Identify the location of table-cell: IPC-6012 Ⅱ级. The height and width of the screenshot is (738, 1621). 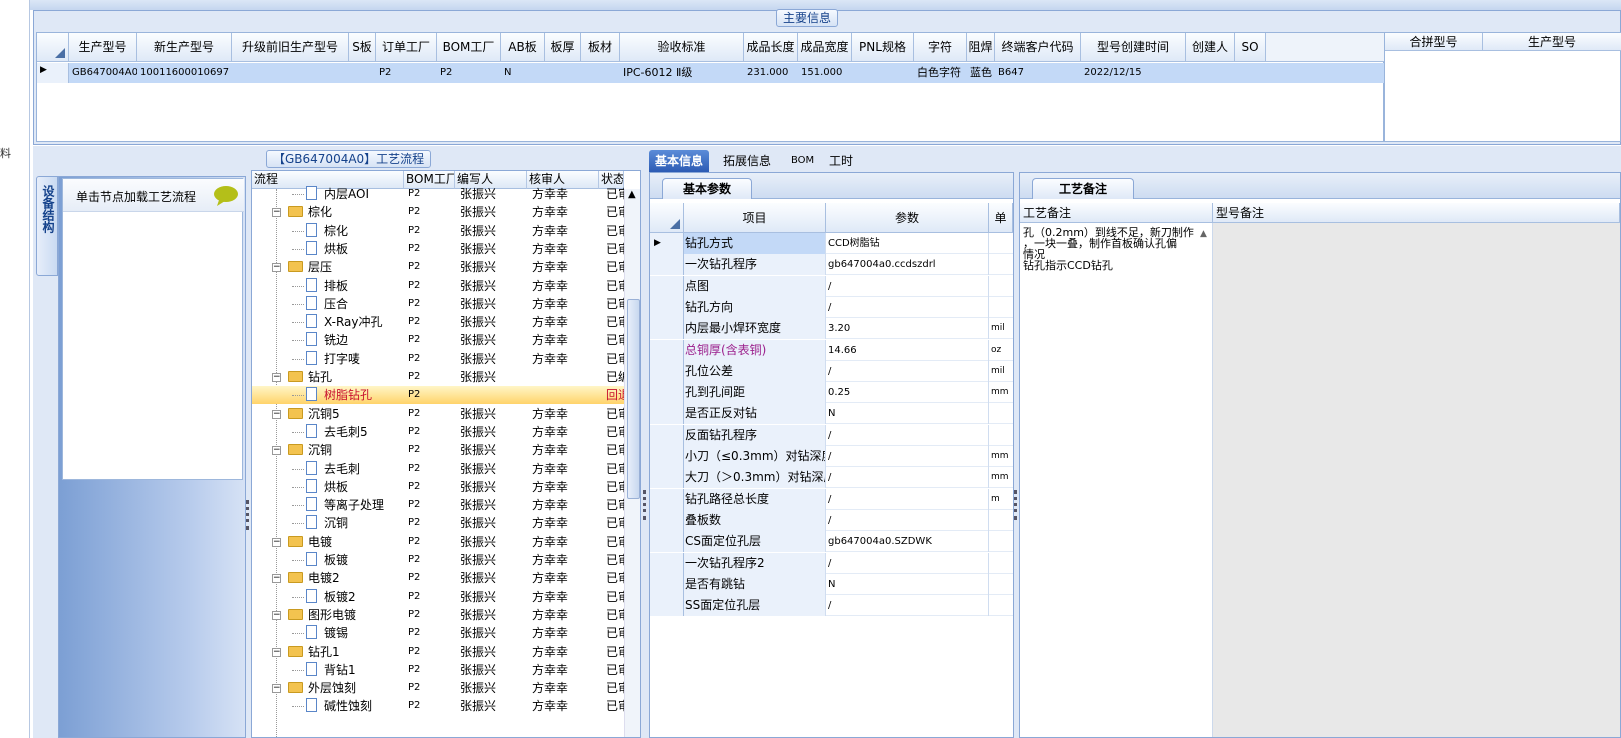
(682, 73).